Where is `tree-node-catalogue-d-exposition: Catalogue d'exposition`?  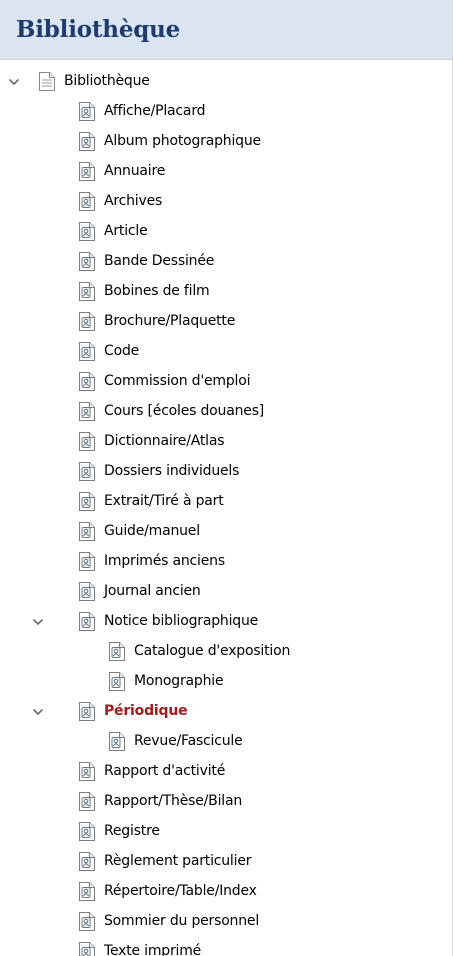 tree-node-catalogue-d-exposition: Catalogue d'exposition is located at coordinates (226, 652).